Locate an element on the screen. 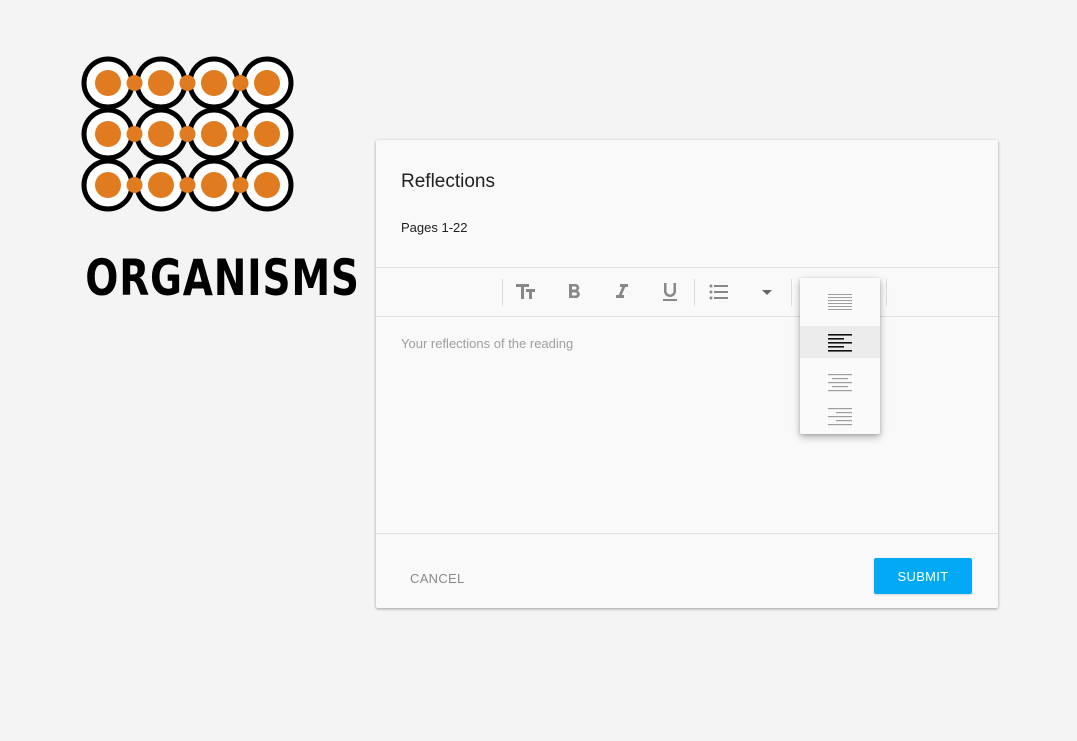 Image resolution: width=1077 pixels, height=741 pixels. text-size-icon is located at coordinates (526, 292).